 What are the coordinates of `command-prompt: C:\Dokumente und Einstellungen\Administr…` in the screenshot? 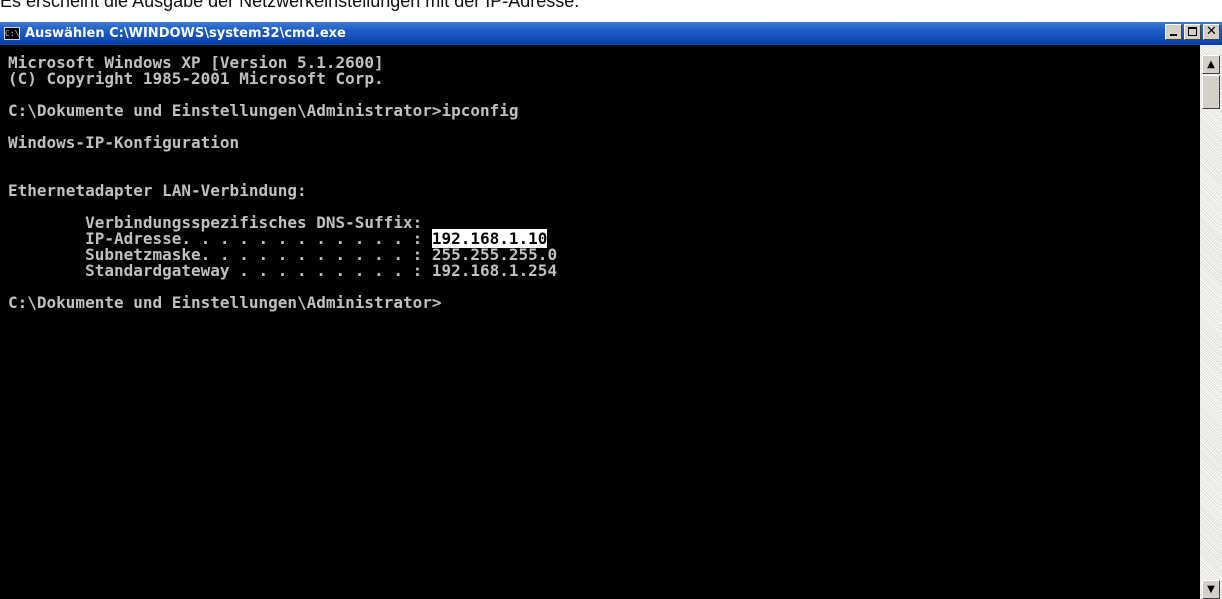 It's located at (594, 303).